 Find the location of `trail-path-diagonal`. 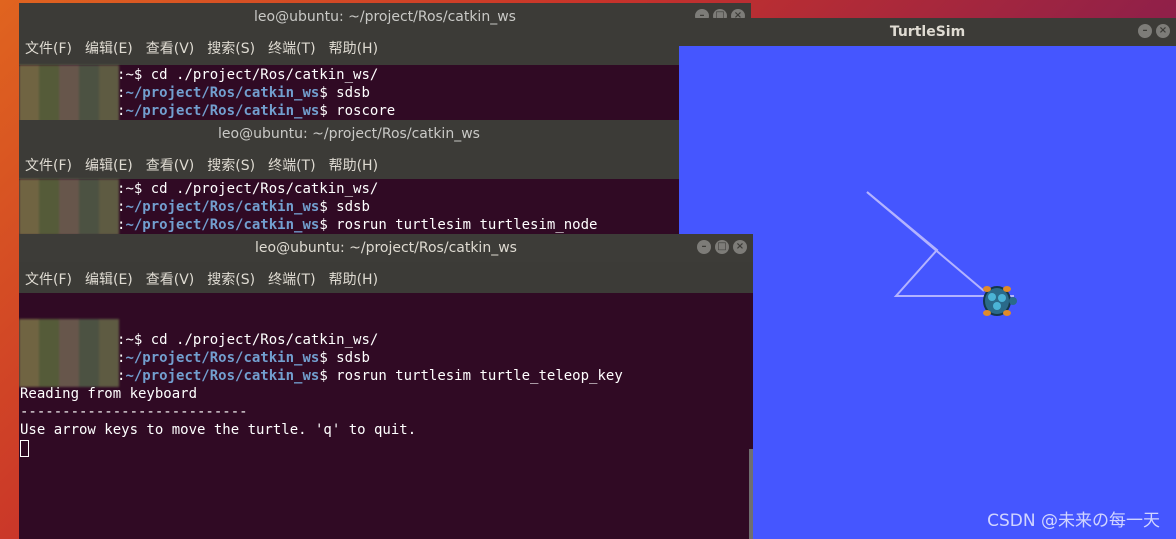

trail-path-diagonal is located at coordinates (925, 241).